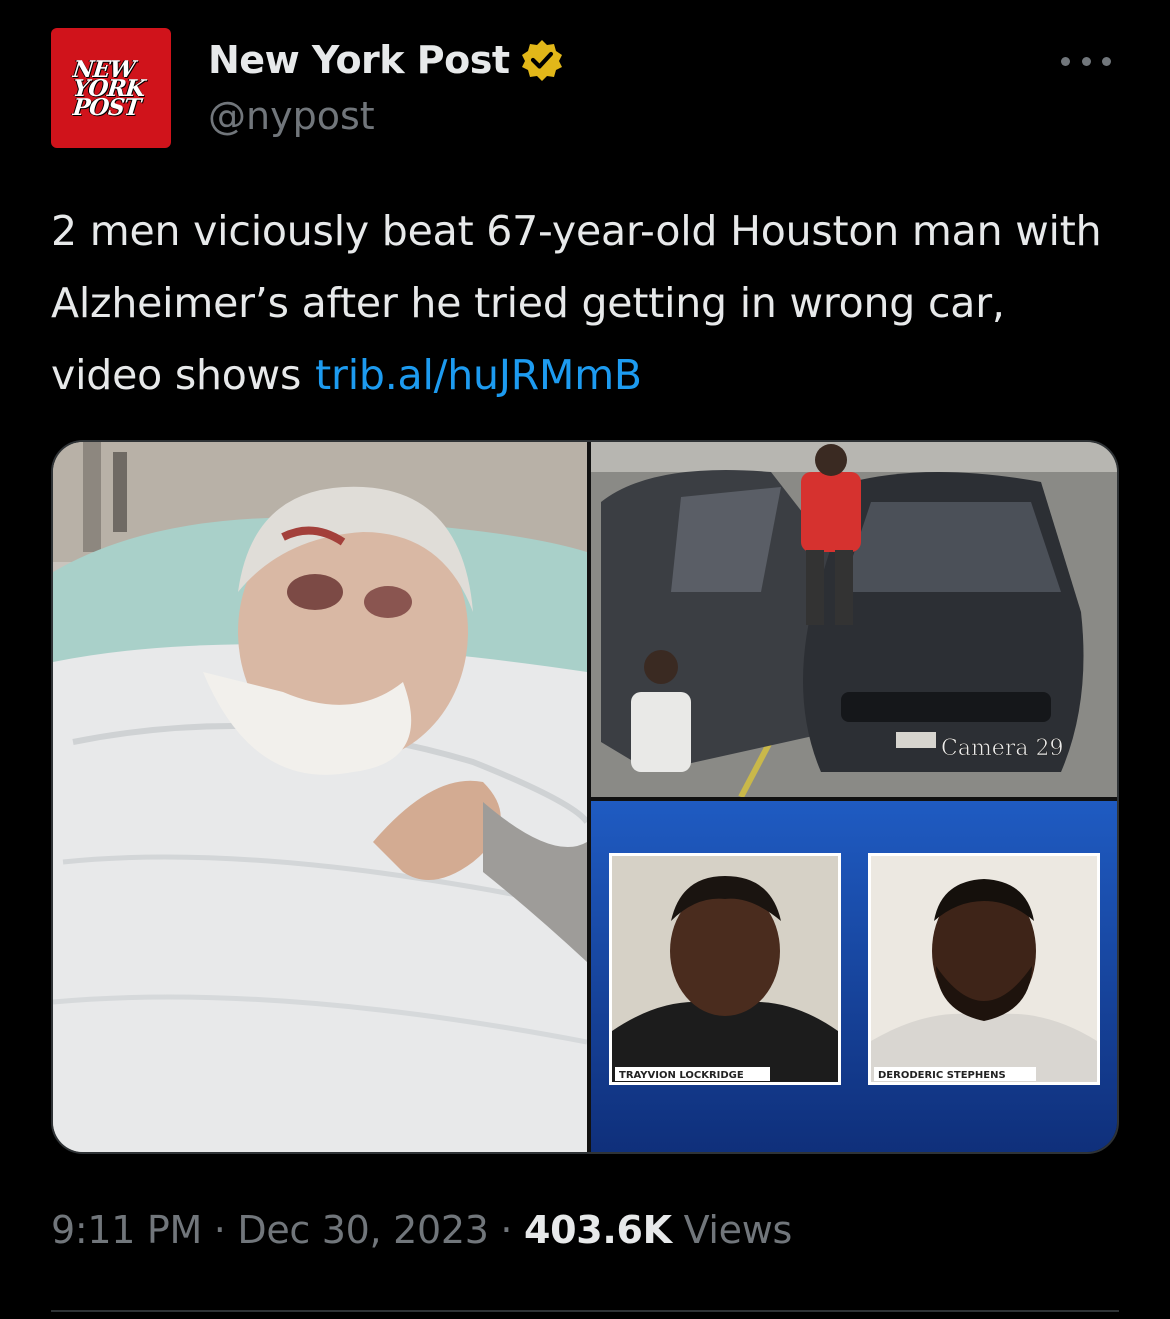 The width and height of the screenshot is (1170, 1319). What do you see at coordinates (291, 116) in the screenshot?
I see `handle: @nypost` at bounding box center [291, 116].